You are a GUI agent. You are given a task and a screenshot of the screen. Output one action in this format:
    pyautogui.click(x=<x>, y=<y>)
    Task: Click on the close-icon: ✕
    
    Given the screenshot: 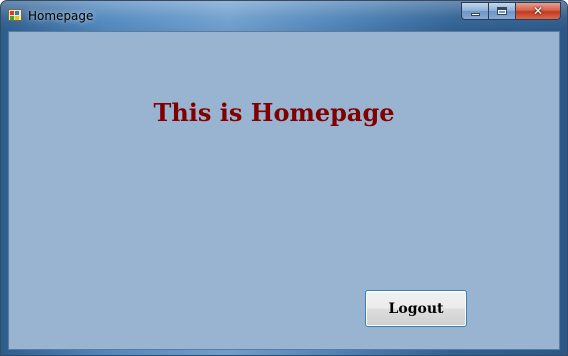 What is the action you would take?
    pyautogui.click(x=538, y=11)
    